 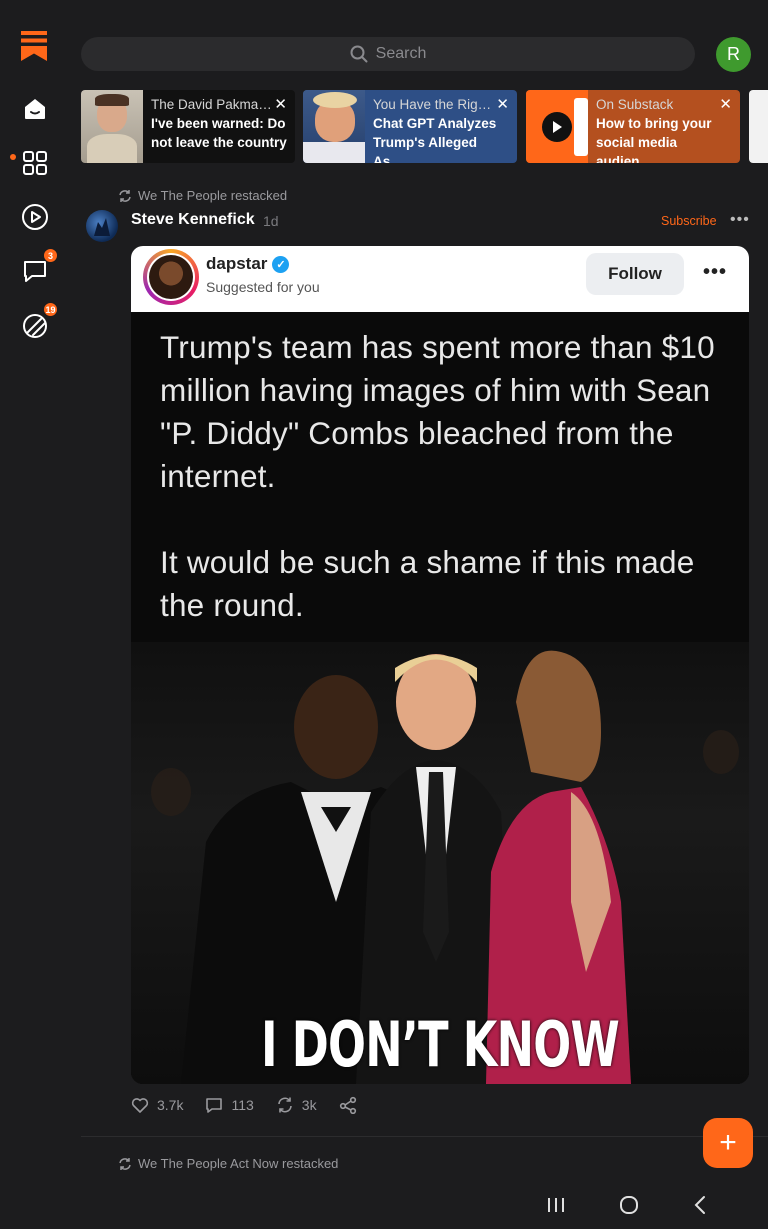 What do you see at coordinates (102, 226) in the screenshot?
I see `author-avatar` at bounding box center [102, 226].